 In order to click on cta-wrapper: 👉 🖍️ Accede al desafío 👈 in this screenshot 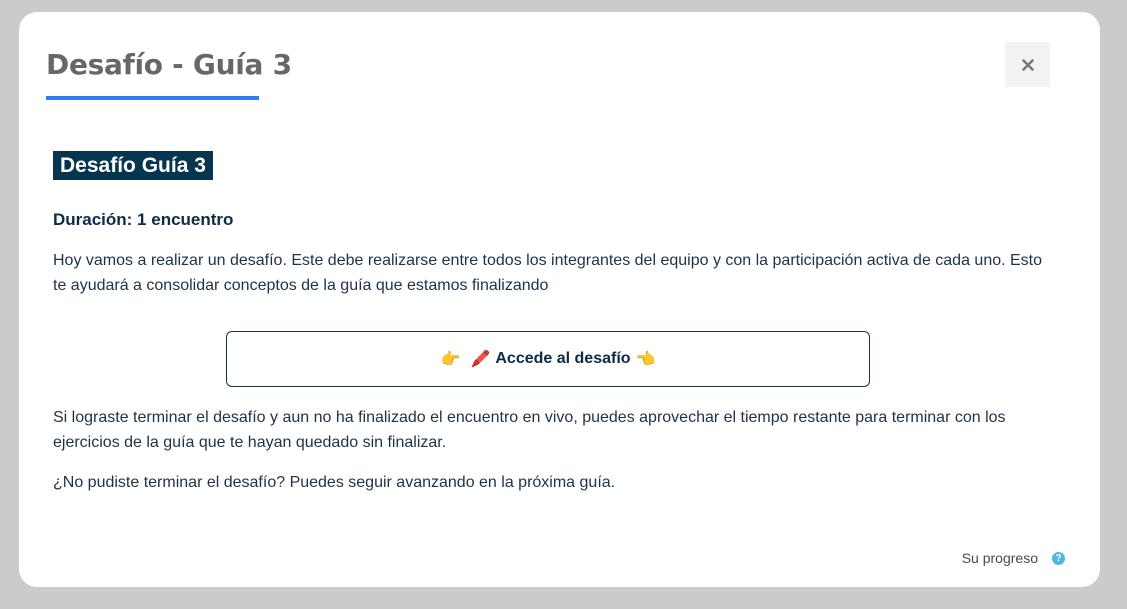, I will do `click(553, 359)`.